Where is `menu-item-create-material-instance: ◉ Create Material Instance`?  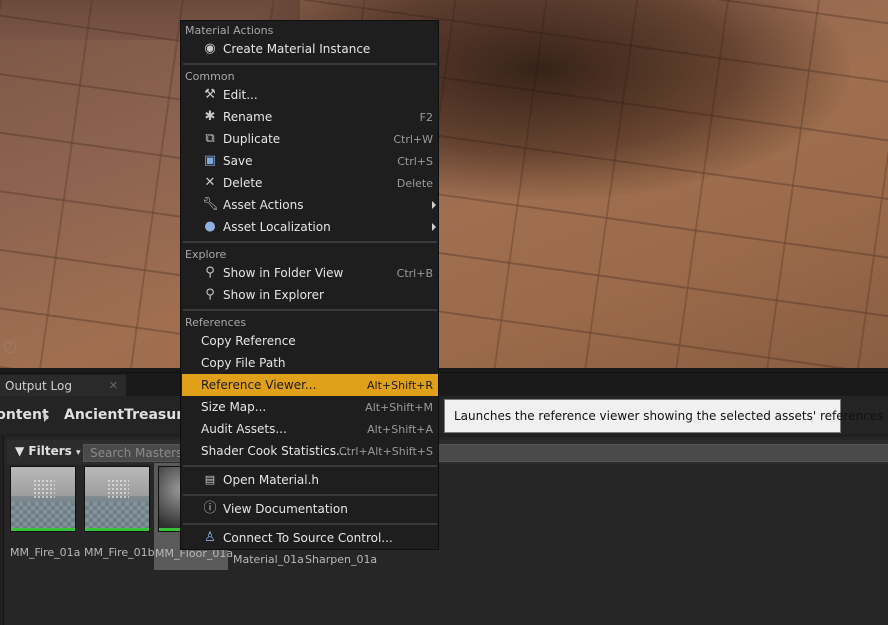
menu-item-create-material-instance: ◉ Create Material Instance is located at coordinates (310, 49).